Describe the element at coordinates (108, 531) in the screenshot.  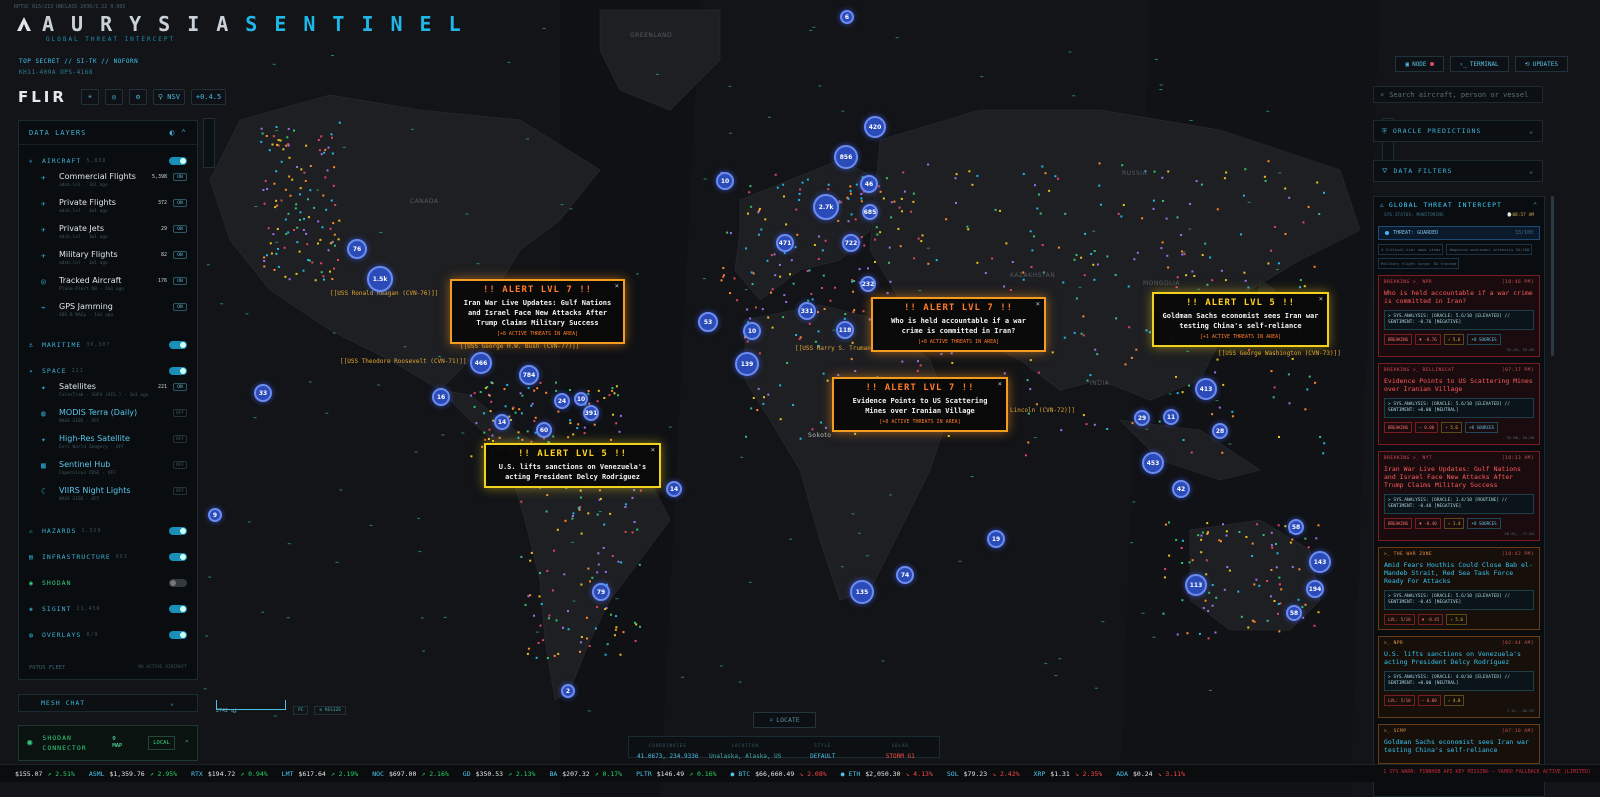
I see `section-hazards: ⚠ HAZARDS 1,328` at that location.